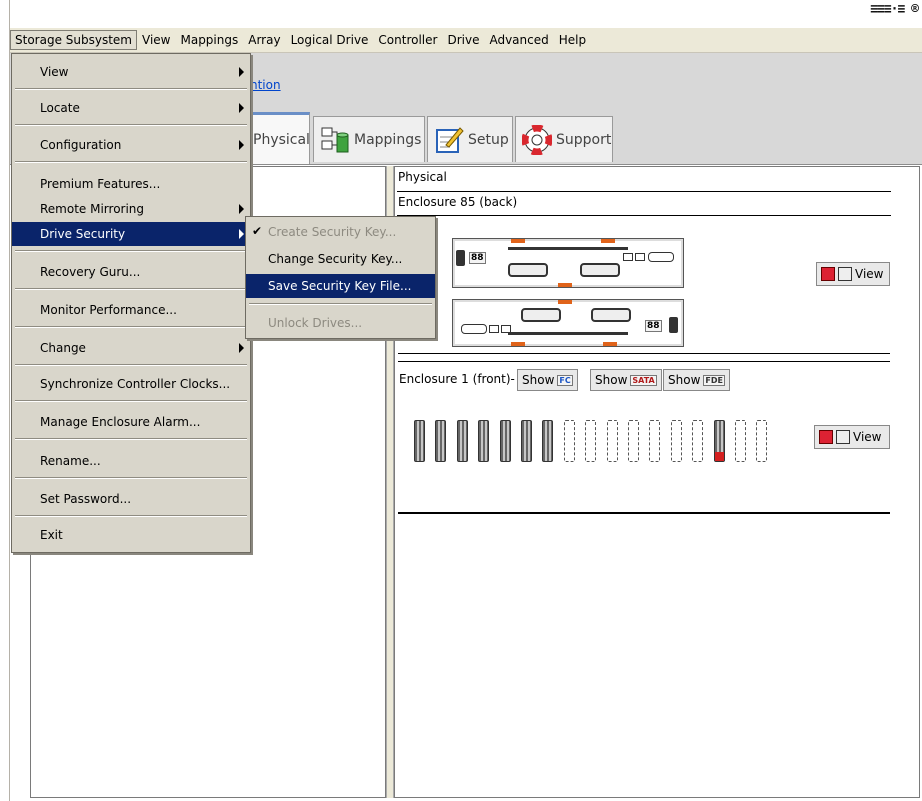 The height and width of the screenshot is (801, 922). What do you see at coordinates (388, 139) in the screenshot?
I see `tab-mappings-label: Mappings` at bounding box center [388, 139].